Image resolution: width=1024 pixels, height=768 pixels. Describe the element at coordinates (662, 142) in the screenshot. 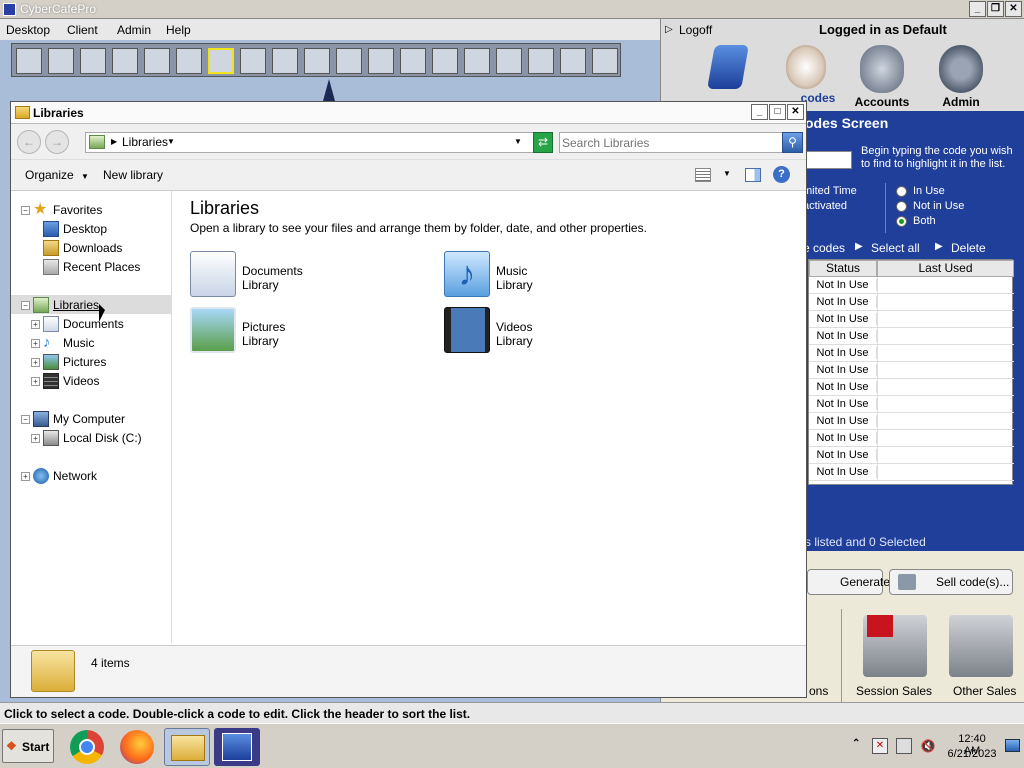

I see `search-input` at that location.